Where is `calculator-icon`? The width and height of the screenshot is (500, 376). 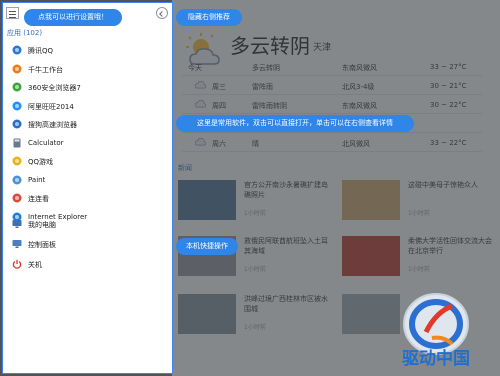 calculator-icon is located at coordinates (17, 142).